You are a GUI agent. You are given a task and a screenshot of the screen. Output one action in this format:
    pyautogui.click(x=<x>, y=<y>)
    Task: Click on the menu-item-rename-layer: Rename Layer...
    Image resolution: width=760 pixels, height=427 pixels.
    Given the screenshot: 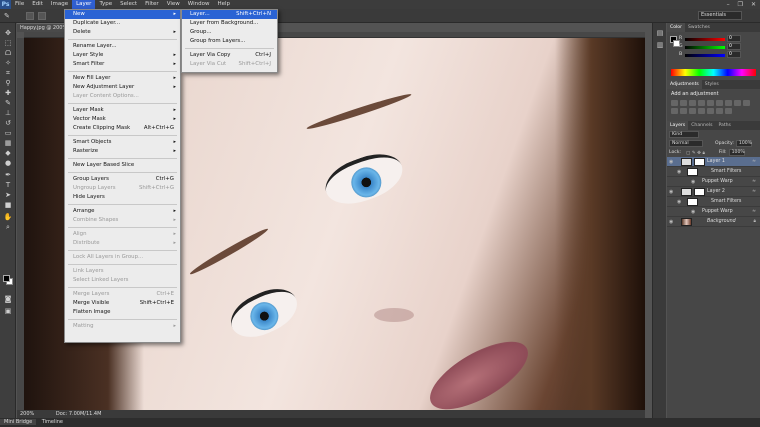 What is the action you would take?
    pyautogui.click(x=122, y=46)
    